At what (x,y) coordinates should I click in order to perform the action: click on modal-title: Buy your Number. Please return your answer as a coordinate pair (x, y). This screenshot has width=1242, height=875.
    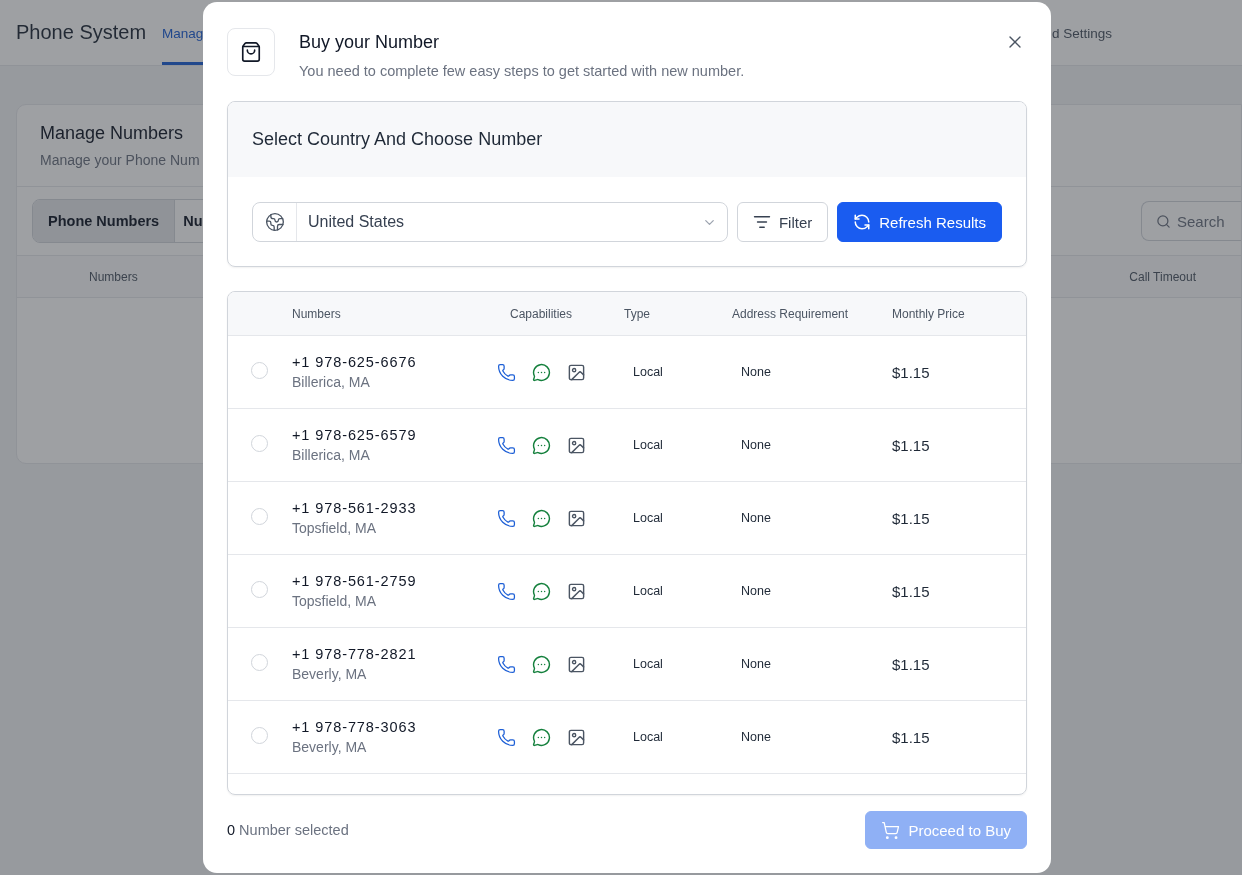
    Looking at the image, I should click on (370, 42).